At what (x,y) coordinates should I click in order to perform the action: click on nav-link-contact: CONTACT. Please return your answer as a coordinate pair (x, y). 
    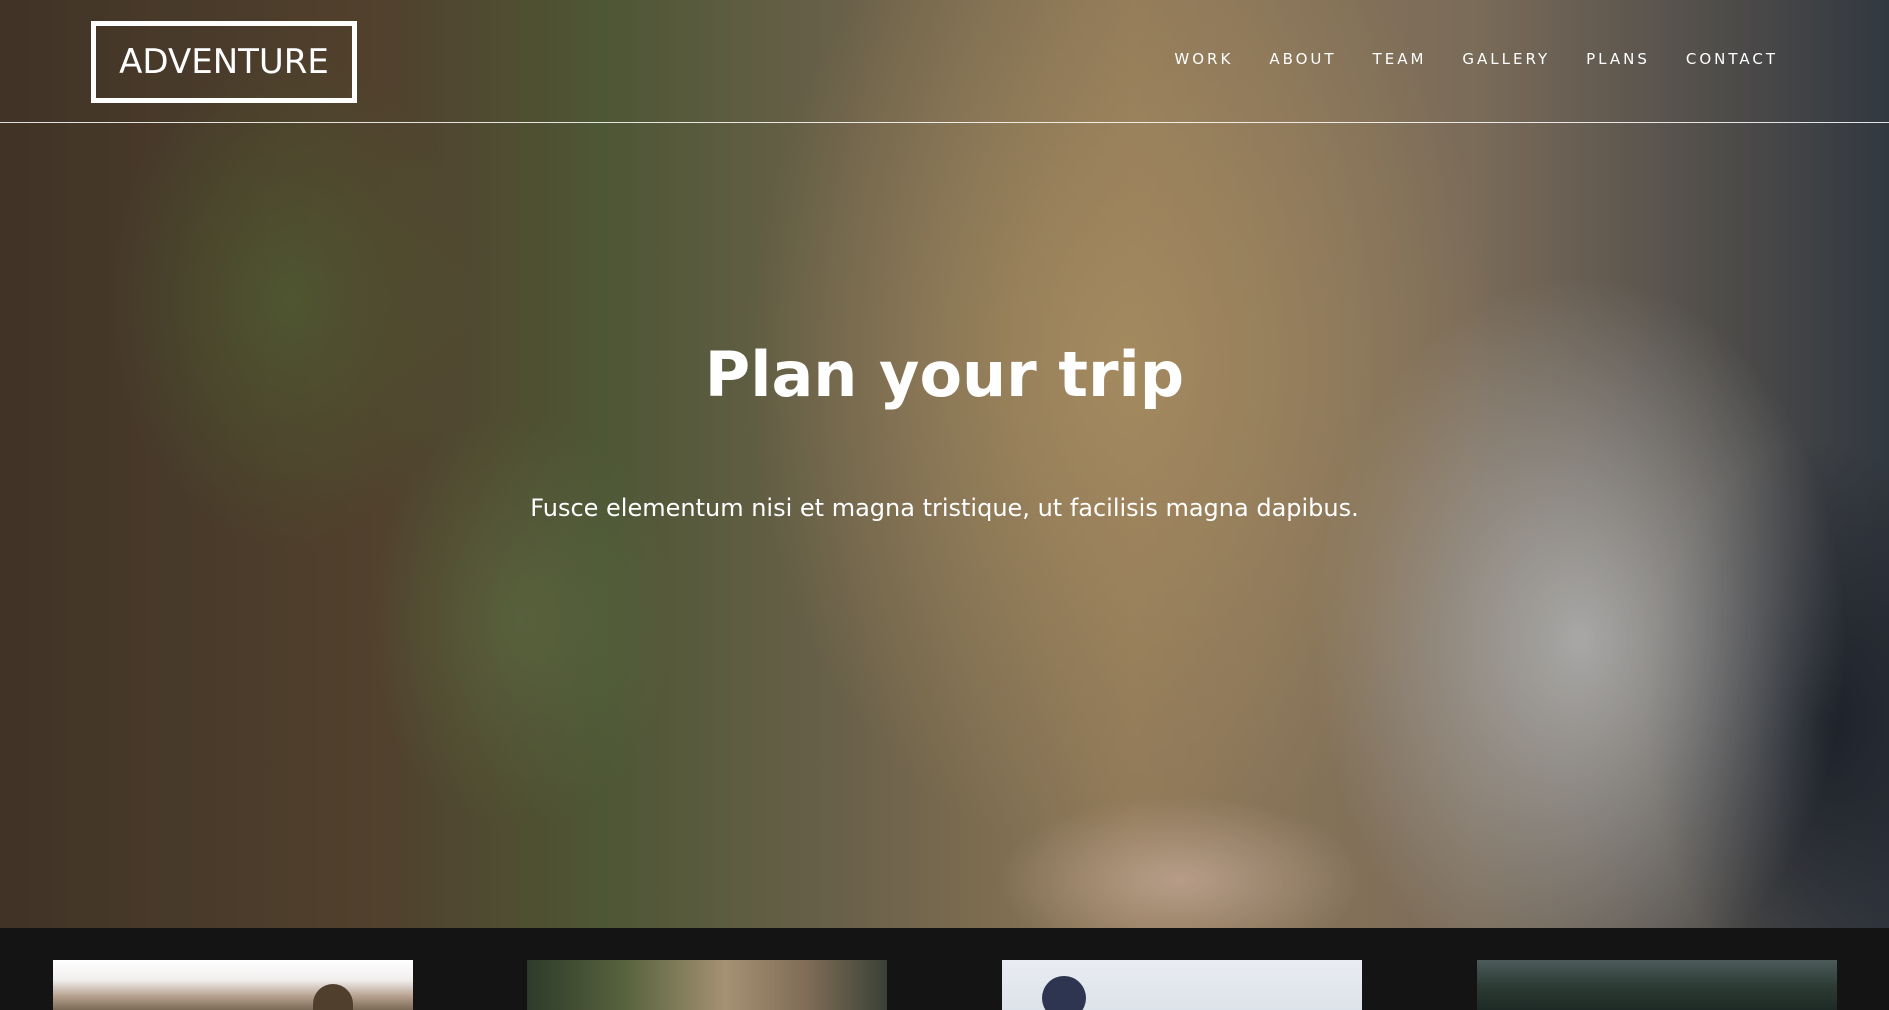
    Looking at the image, I should click on (1732, 59).